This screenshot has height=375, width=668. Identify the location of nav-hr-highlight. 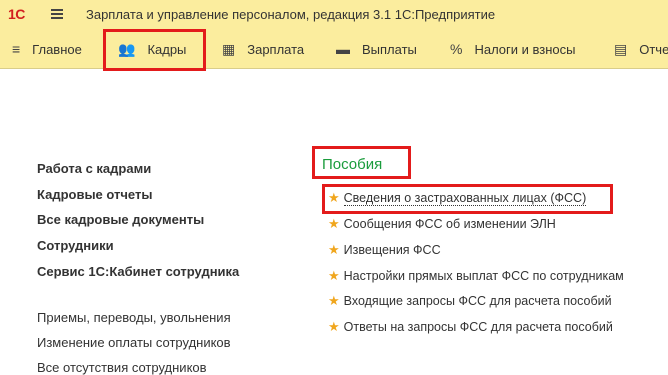
(154, 50).